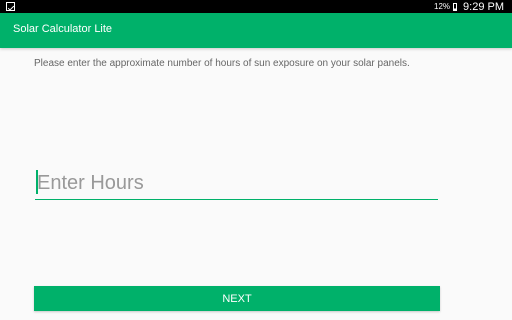 This screenshot has height=320, width=512. What do you see at coordinates (256, 30) in the screenshot?
I see `app-bar: Solar Calculator Lite` at bounding box center [256, 30].